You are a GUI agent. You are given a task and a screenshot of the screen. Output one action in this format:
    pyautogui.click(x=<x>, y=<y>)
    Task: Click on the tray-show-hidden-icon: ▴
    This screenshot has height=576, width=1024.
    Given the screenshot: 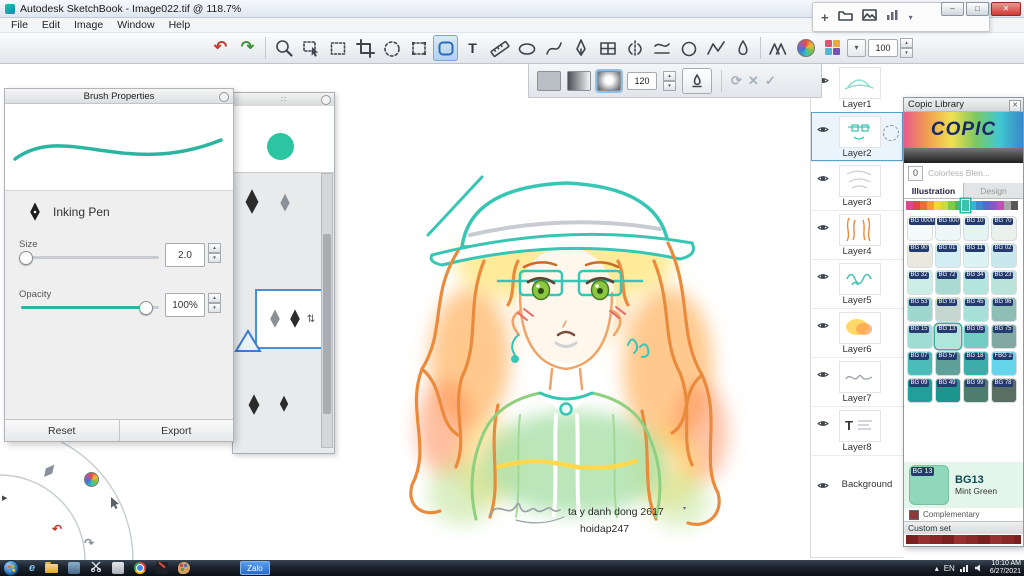 What is the action you would take?
    pyautogui.click(x=937, y=568)
    